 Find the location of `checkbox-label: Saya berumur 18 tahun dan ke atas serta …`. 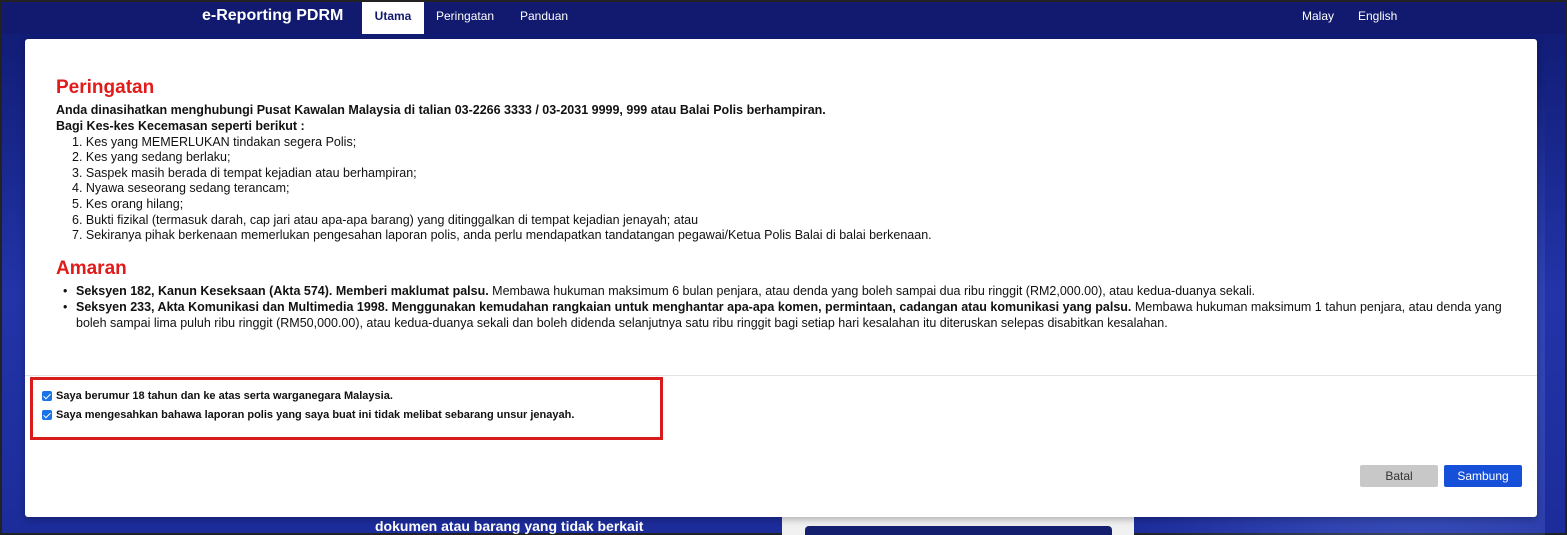

checkbox-label: Saya berumur 18 tahun dan ke atas serta … is located at coordinates (224, 396).